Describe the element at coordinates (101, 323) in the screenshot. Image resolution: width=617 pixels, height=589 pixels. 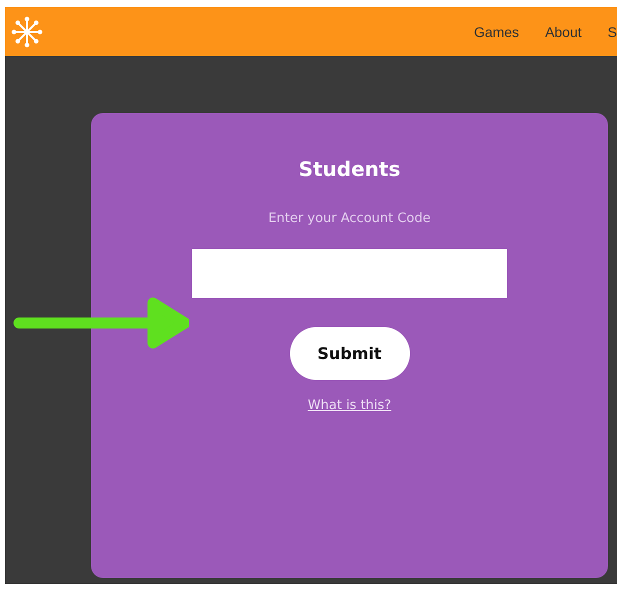
I see `arrow-icon` at that location.